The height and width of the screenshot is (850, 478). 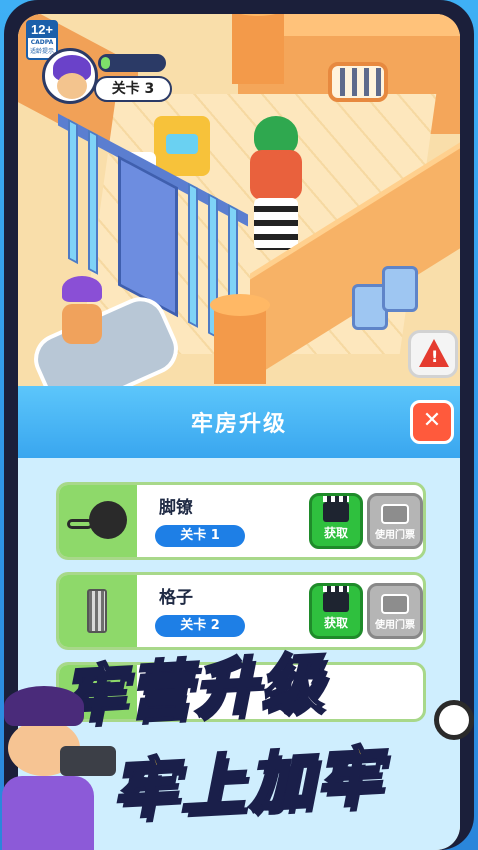 I want to click on barred-window, so click(x=358, y=82).